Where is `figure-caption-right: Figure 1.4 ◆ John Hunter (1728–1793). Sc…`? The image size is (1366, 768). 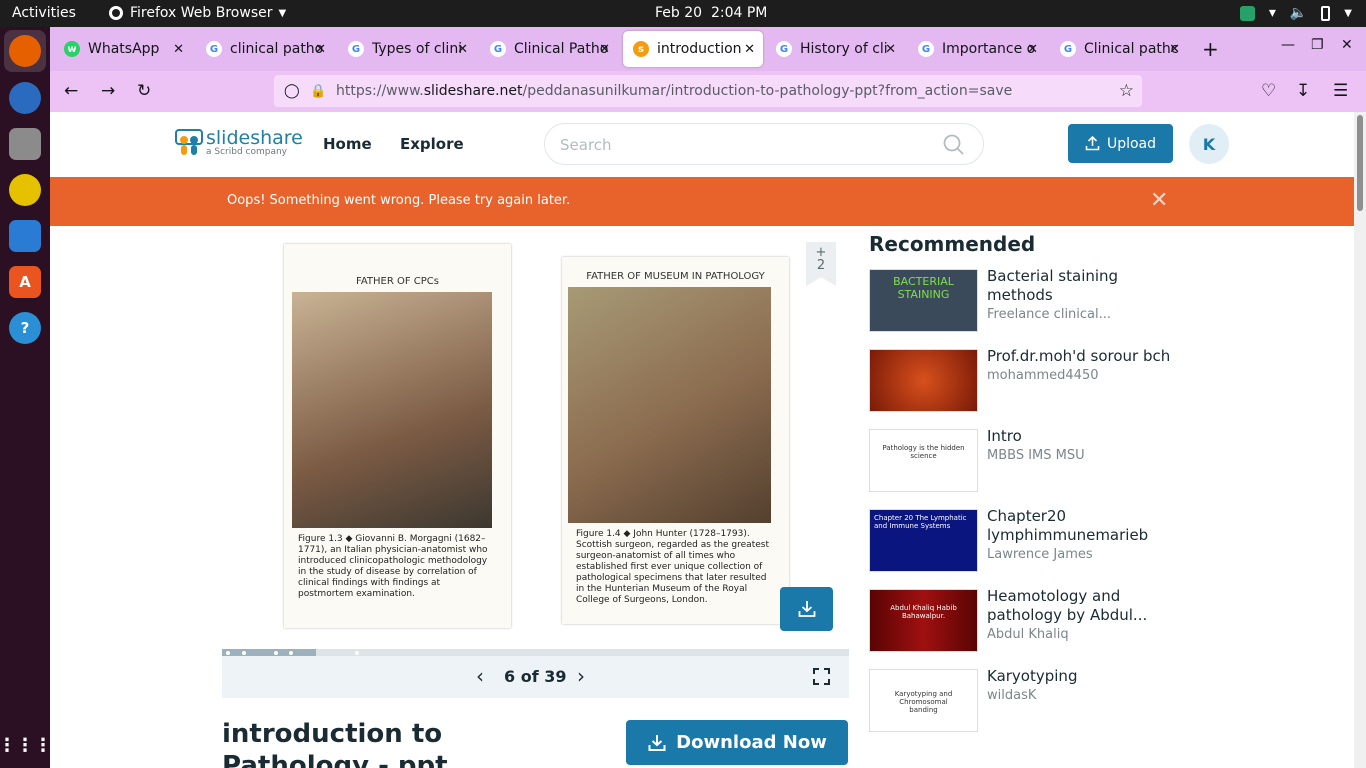
figure-caption-right: Figure 1.4 ◆ John Hunter (1728–1793). Sc… is located at coordinates (672, 567).